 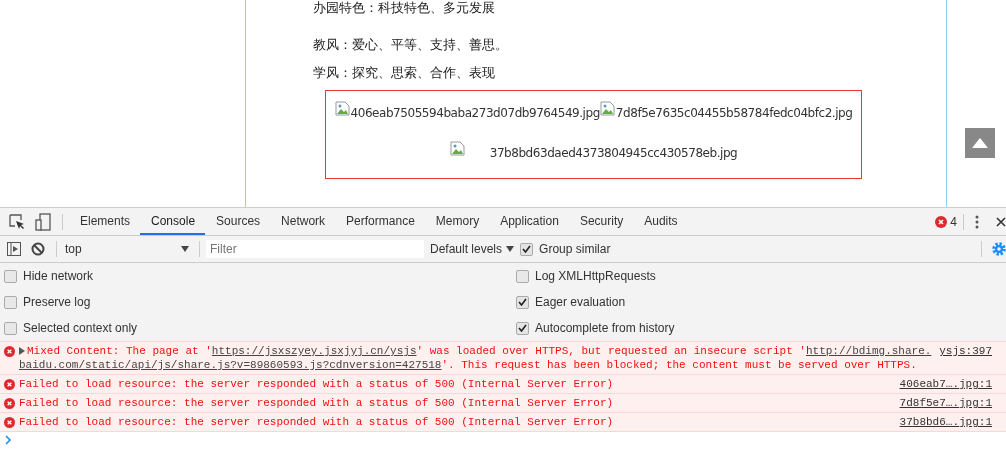 I want to click on page-paragraph: 教风：爱心、平等、支持、善思。, so click(x=410, y=45).